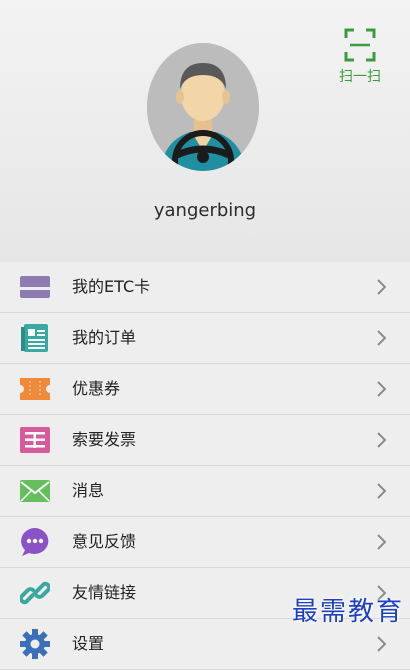 This screenshot has height=670, width=410. Describe the element at coordinates (35, 440) in the screenshot. I see `invoice-icon` at that location.